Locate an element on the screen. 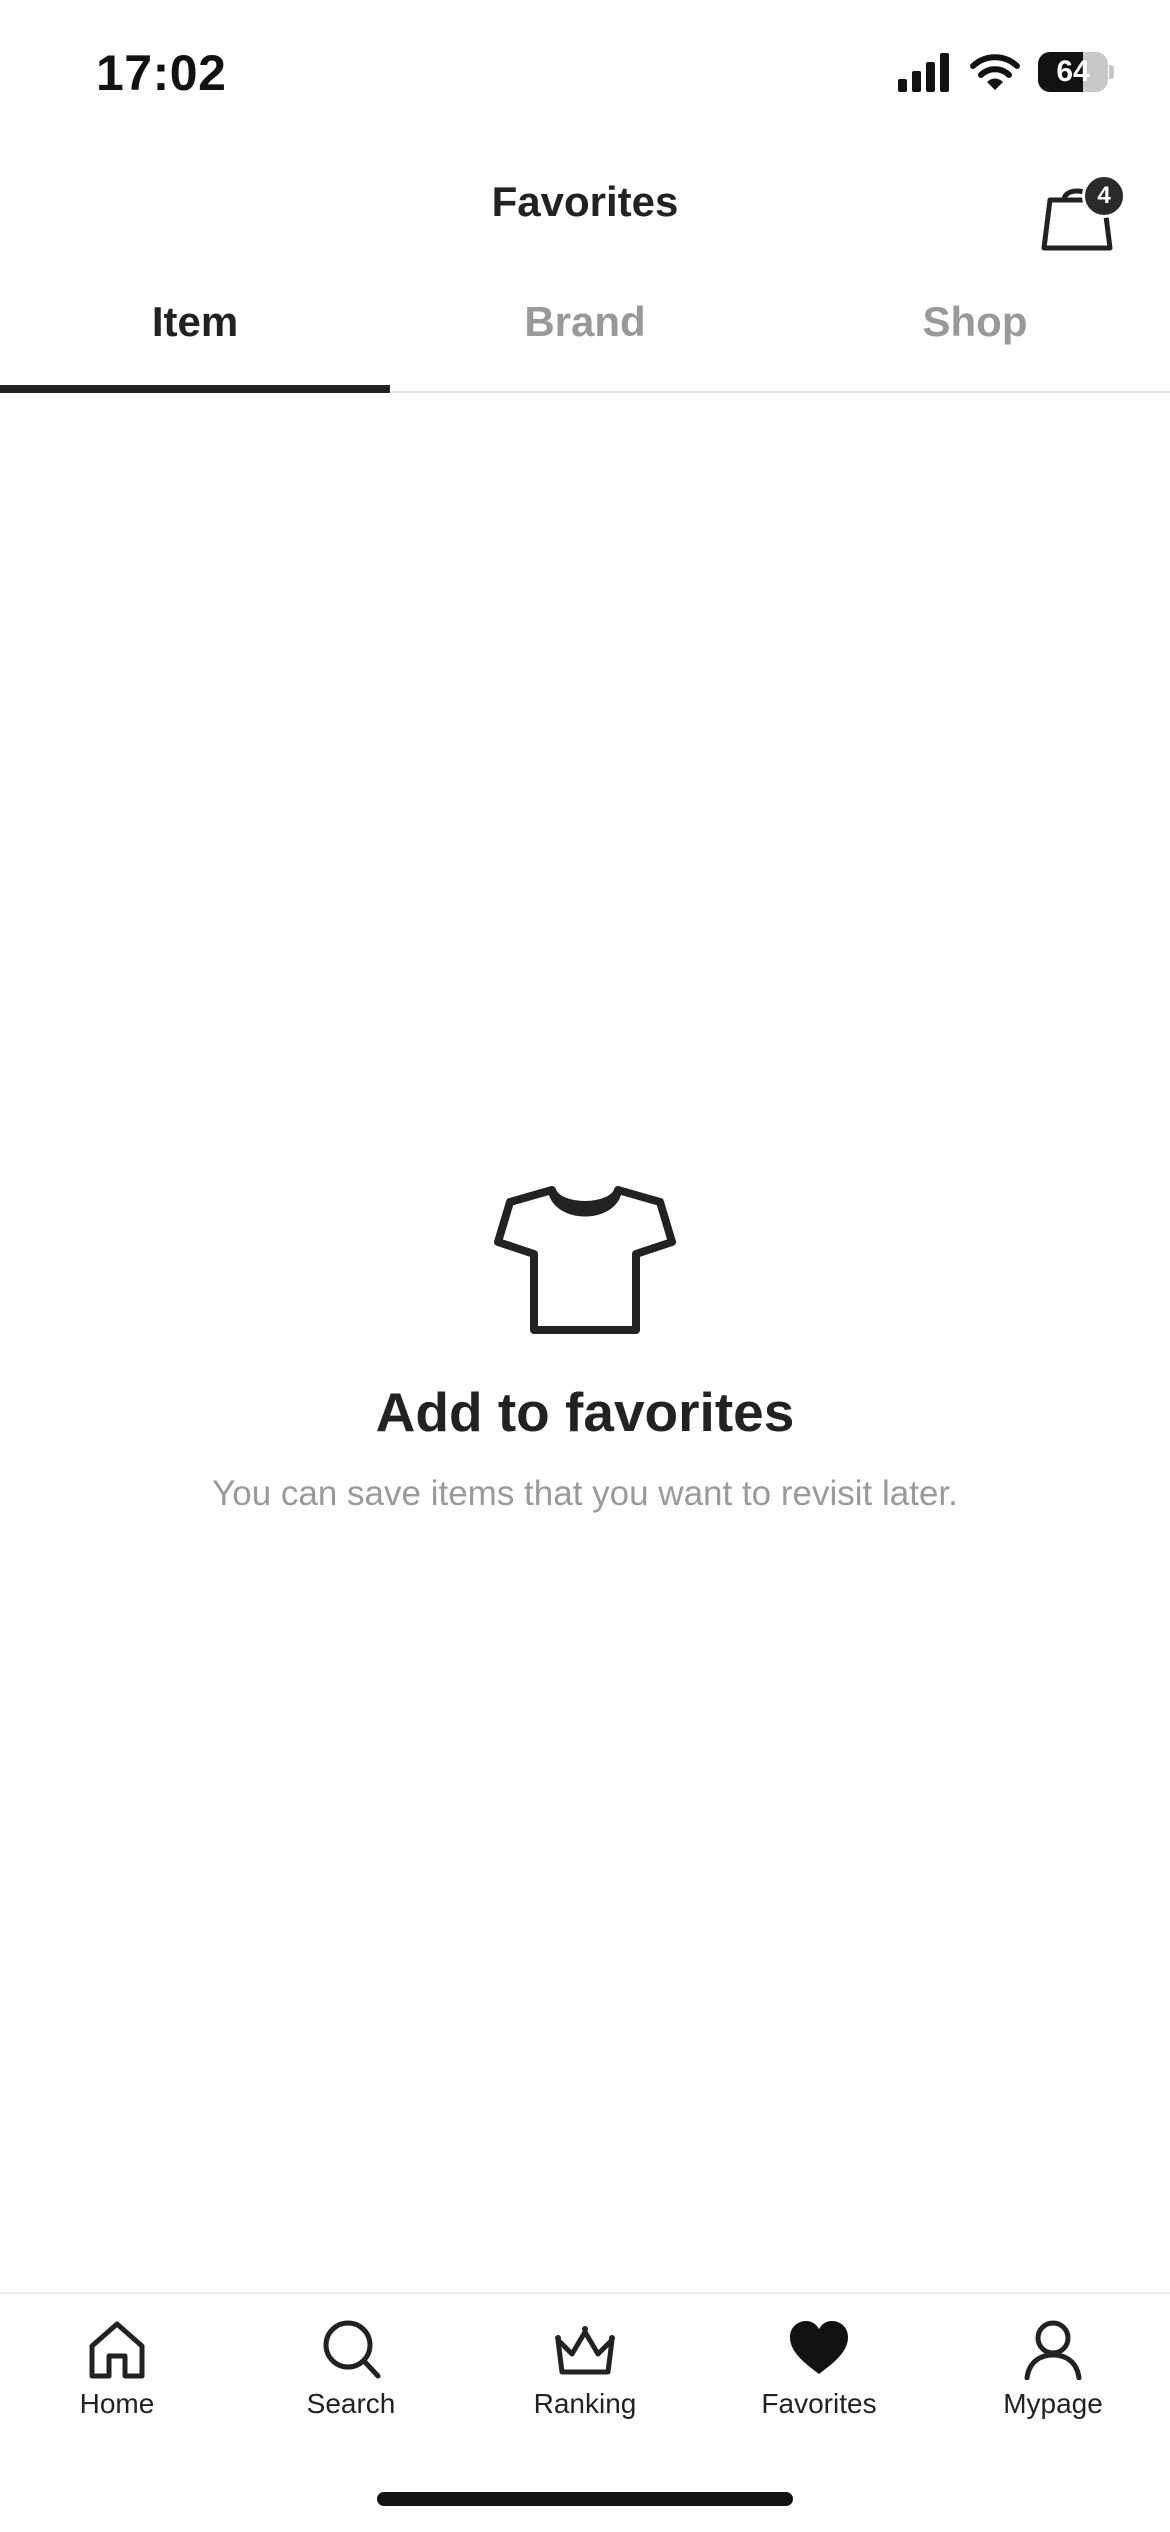  nav-ranking: Ranking is located at coordinates (585, 2364).